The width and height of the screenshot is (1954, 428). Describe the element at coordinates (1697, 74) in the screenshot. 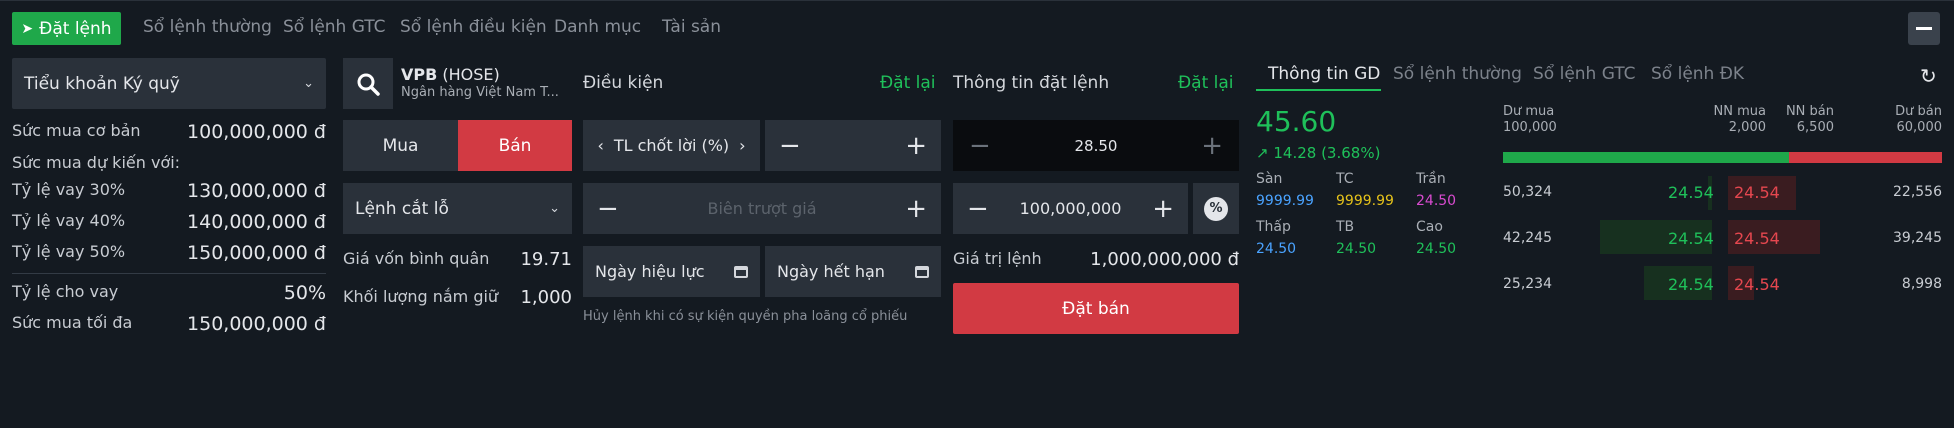

I see `tab-market-conditional-book: Sổ lệnh ĐK` at that location.